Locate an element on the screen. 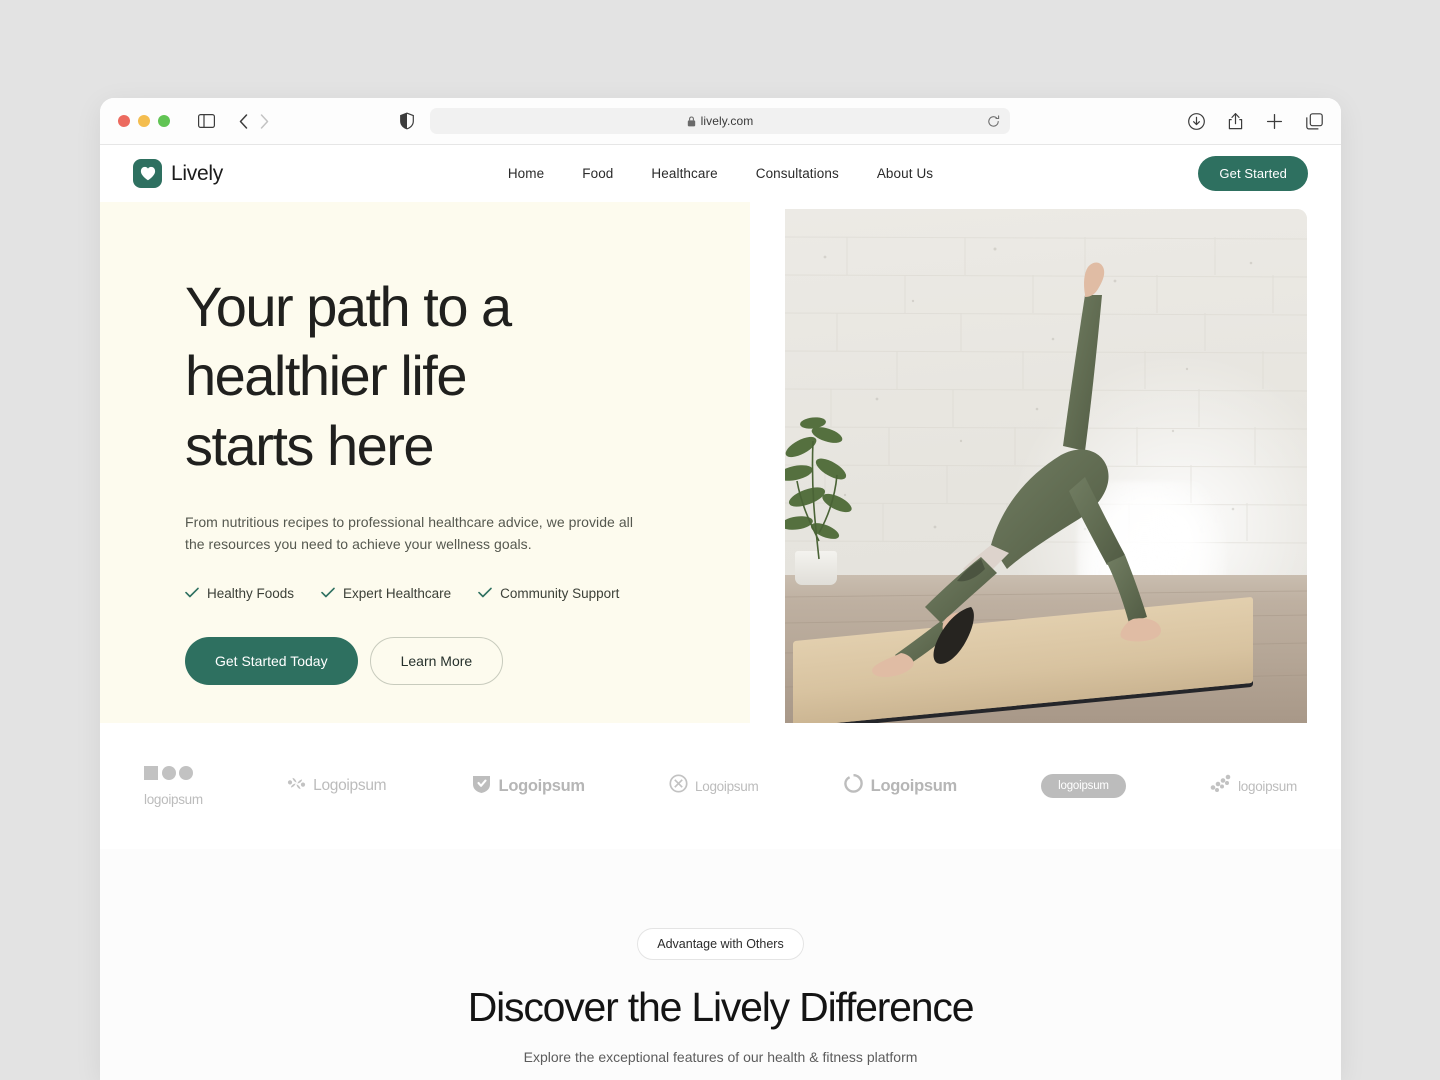 The width and height of the screenshot is (1440, 1080). partner-logo-1: logoipsum is located at coordinates (173, 786).